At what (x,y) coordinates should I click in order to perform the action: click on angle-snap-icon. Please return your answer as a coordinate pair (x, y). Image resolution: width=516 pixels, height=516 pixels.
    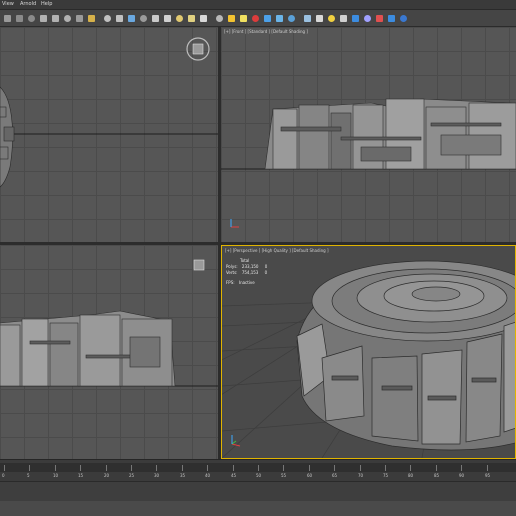
    Looking at the image, I should click on (107, 18).